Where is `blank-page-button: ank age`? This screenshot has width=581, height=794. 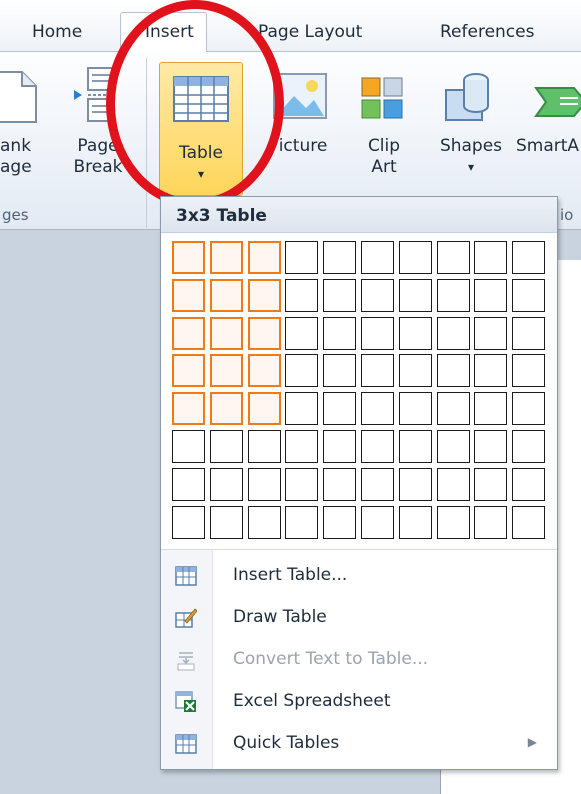
blank-page-button: ank age is located at coordinates (21, 122).